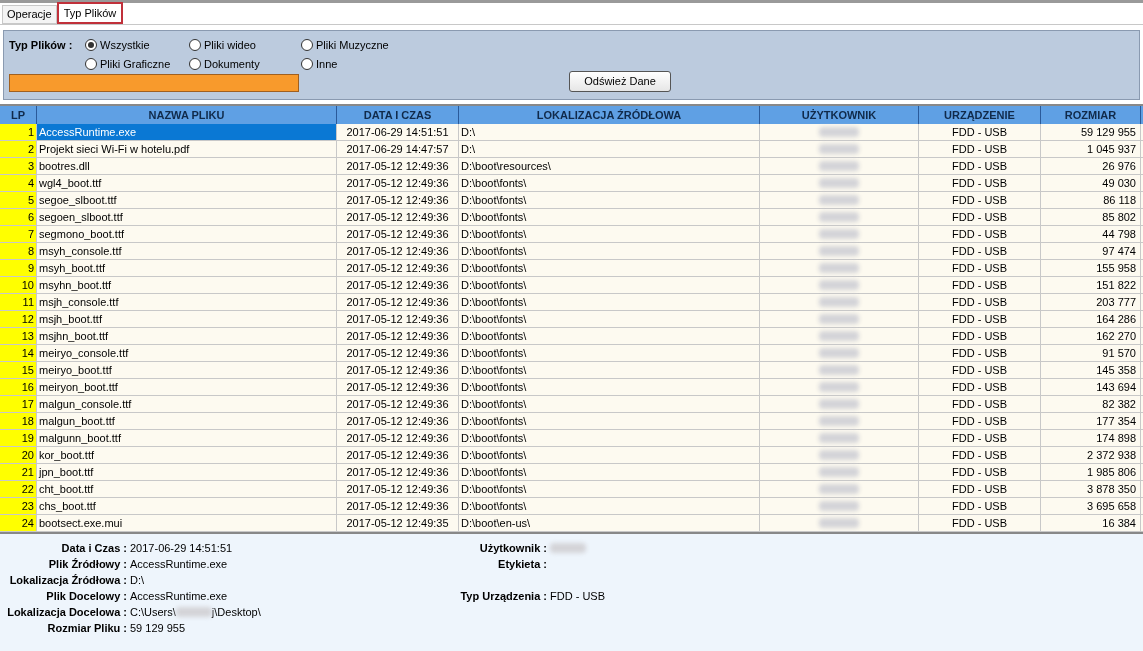 This screenshot has width=1143, height=651. Describe the element at coordinates (187, 149) in the screenshot. I see `table-cell: Projekt sieci Wi-Fi w hotelu.pdf` at that location.